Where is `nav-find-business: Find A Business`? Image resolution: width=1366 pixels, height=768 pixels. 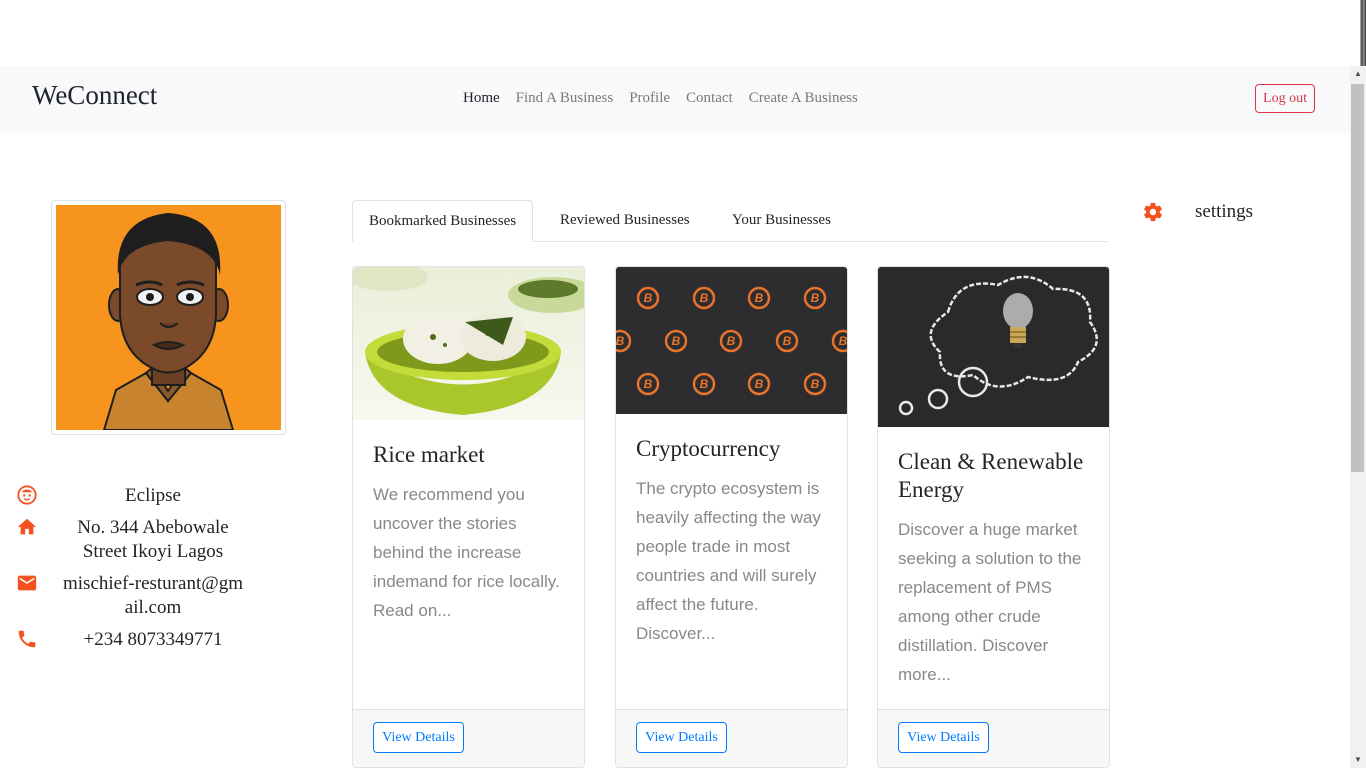 nav-find-business: Find A Business is located at coordinates (565, 98).